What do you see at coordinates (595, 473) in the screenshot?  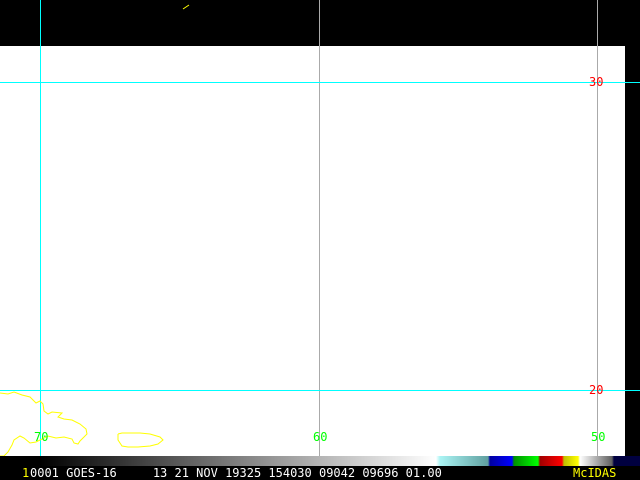 I see `mcidas-brand: McIDAS` at bounding box center [595, 473].